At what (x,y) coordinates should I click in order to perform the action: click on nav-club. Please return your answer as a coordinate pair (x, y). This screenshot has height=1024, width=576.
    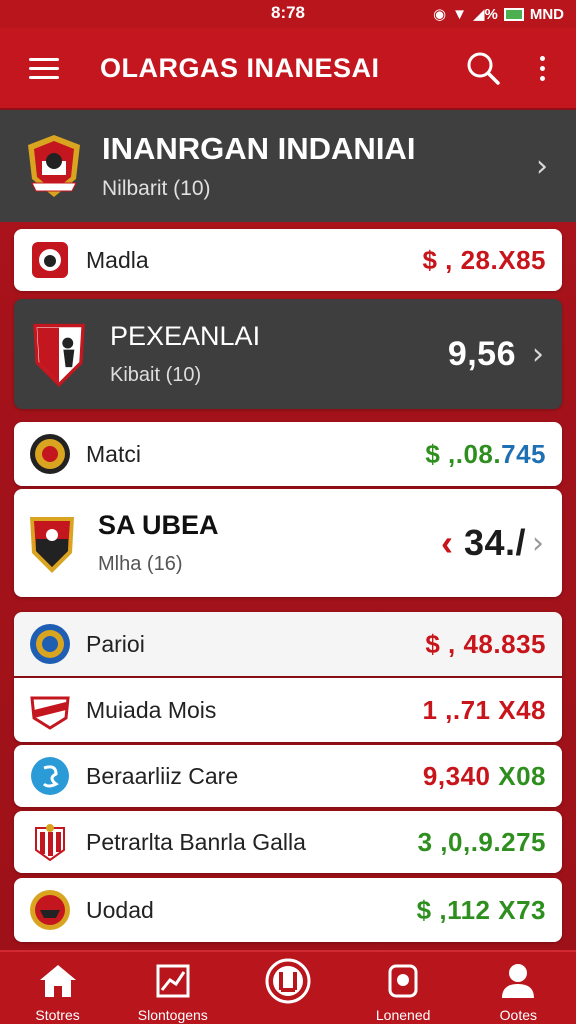
    Looking at the image, I should click on (288, 978).